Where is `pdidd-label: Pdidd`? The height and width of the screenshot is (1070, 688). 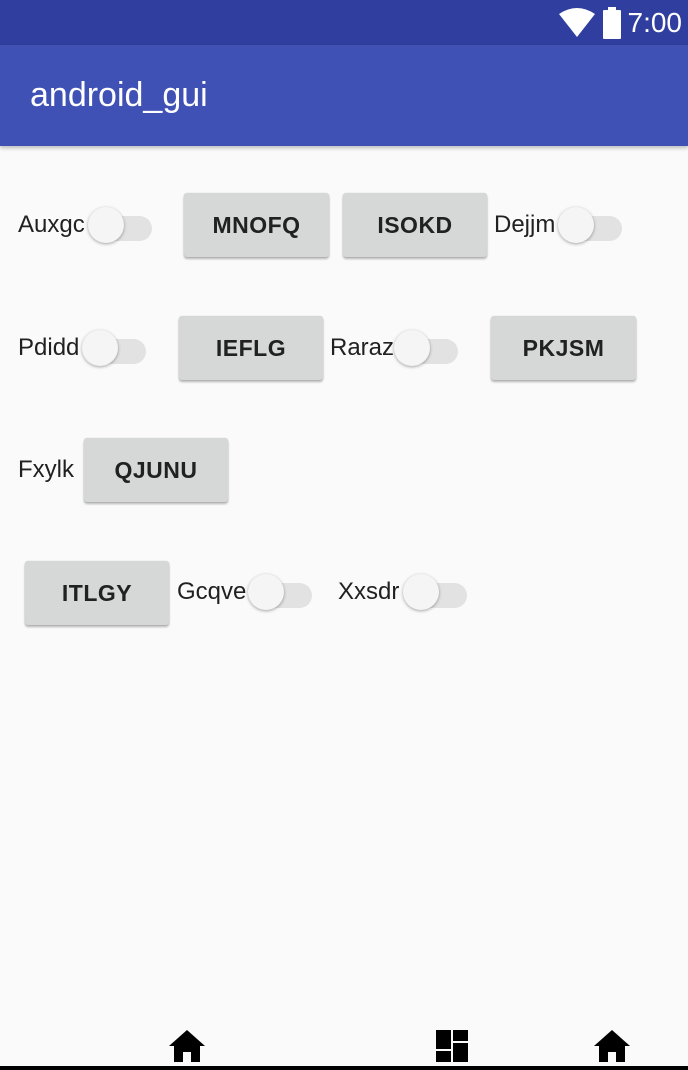 pdidd-label: Pdidd is located at coordinates (49, 347).